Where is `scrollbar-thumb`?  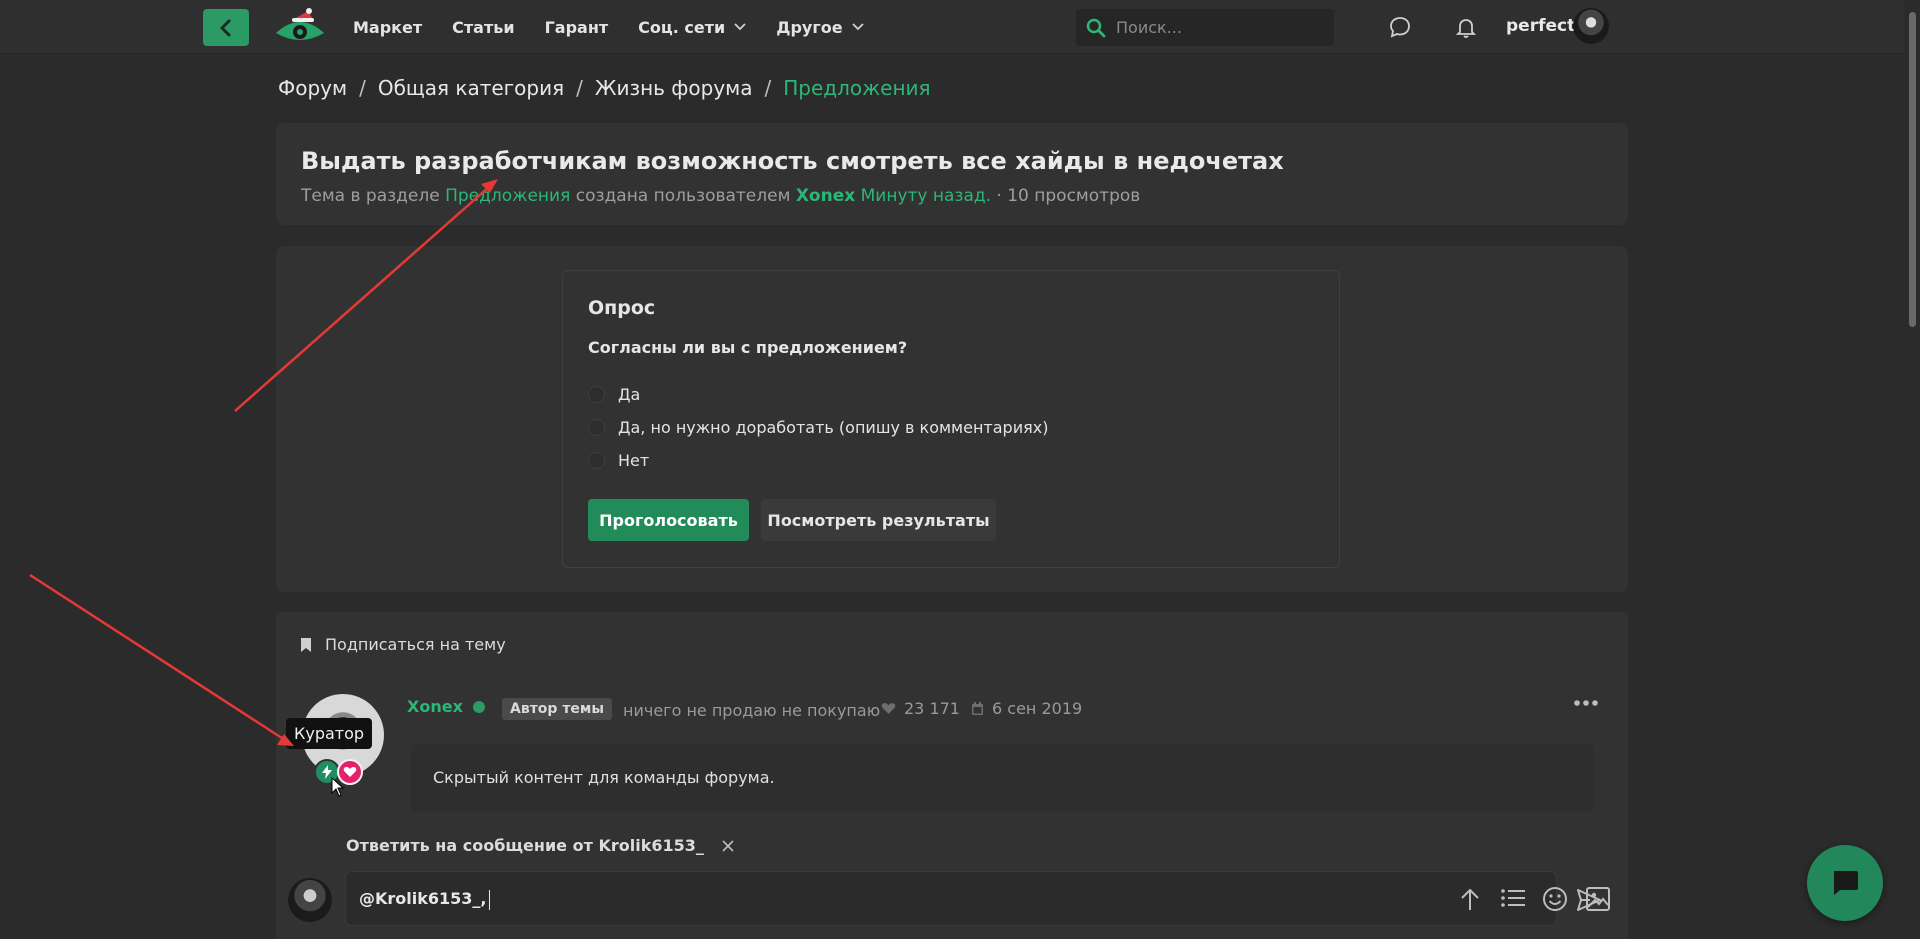
scrollbar-thumb is located at coordinates (1912, 169).